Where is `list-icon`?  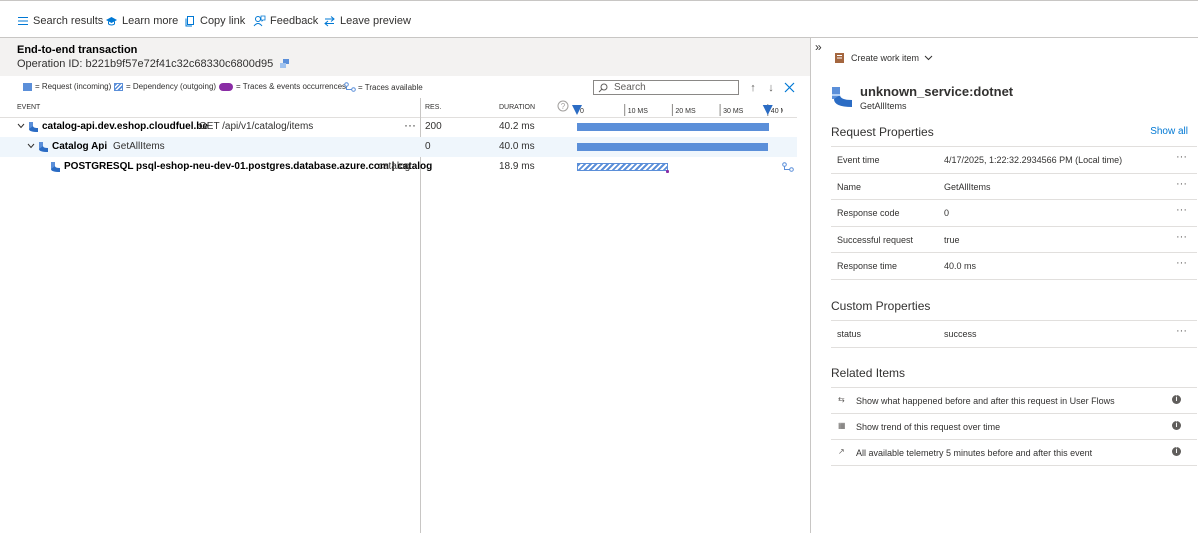 list-icon is located at coordinates (23, 21).